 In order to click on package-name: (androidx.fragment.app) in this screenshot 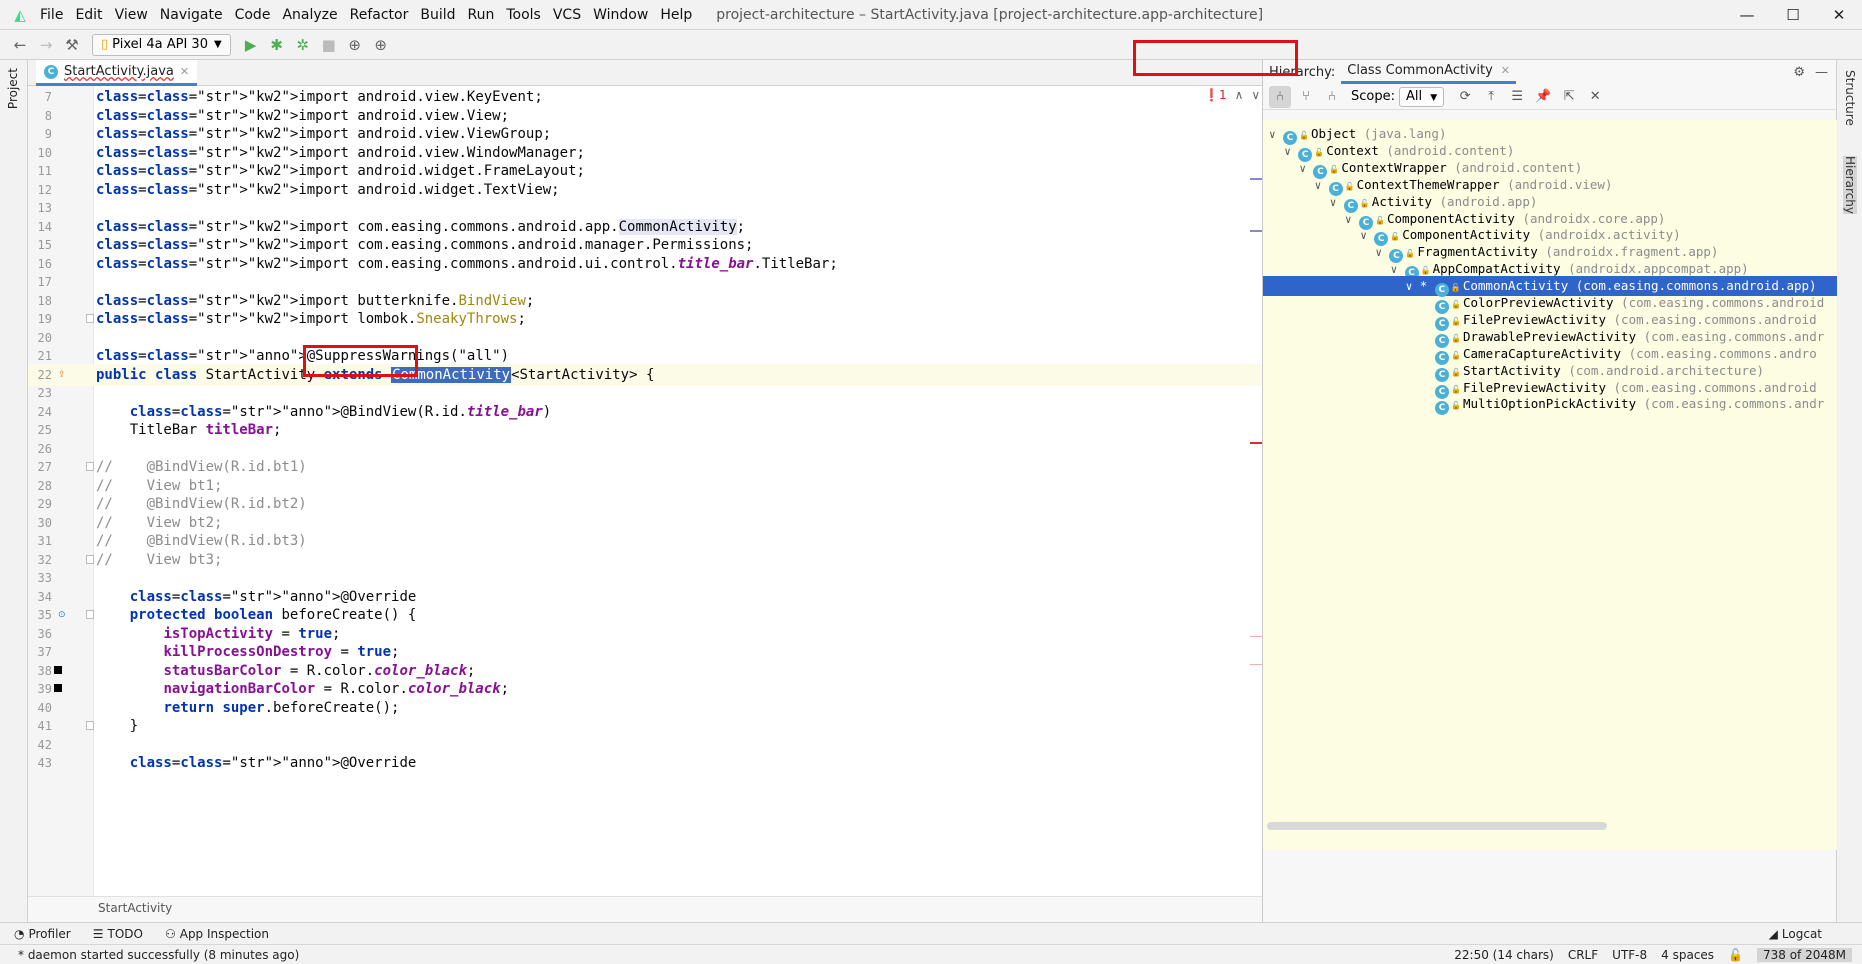, I will do `click(1632, 252)`.